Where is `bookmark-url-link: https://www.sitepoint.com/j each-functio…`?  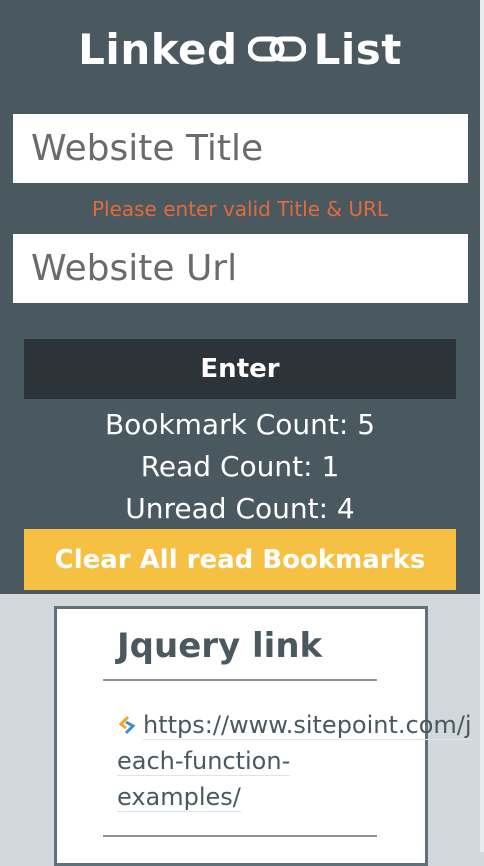
bookmark-url-link: https://www.sitepoint.com/j each-functio… is located at coordinates (300, 761).